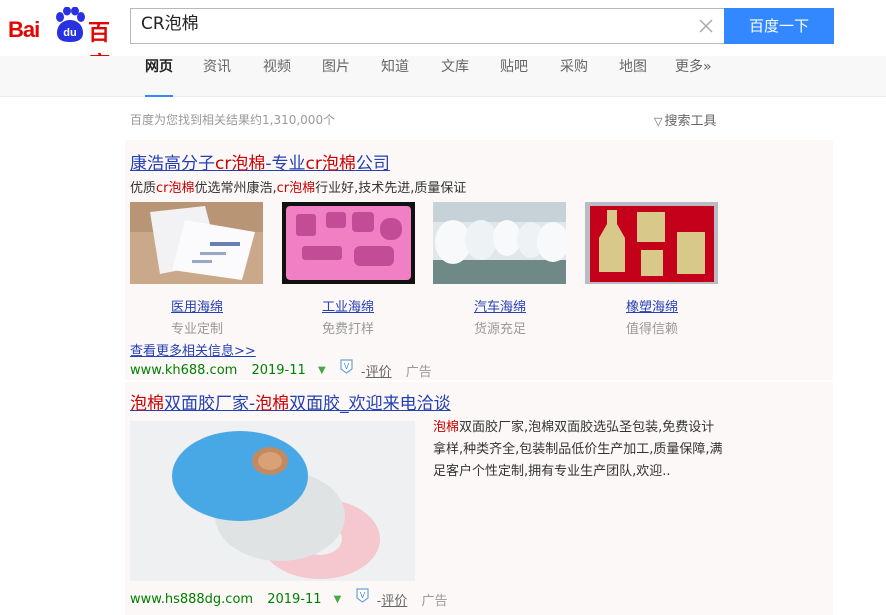 The width and height of the screenshot is (886, 615). I want to click on result1-title: 康浩高分子cr泡棉-专业cr泡棉公司, so click(260, 161).